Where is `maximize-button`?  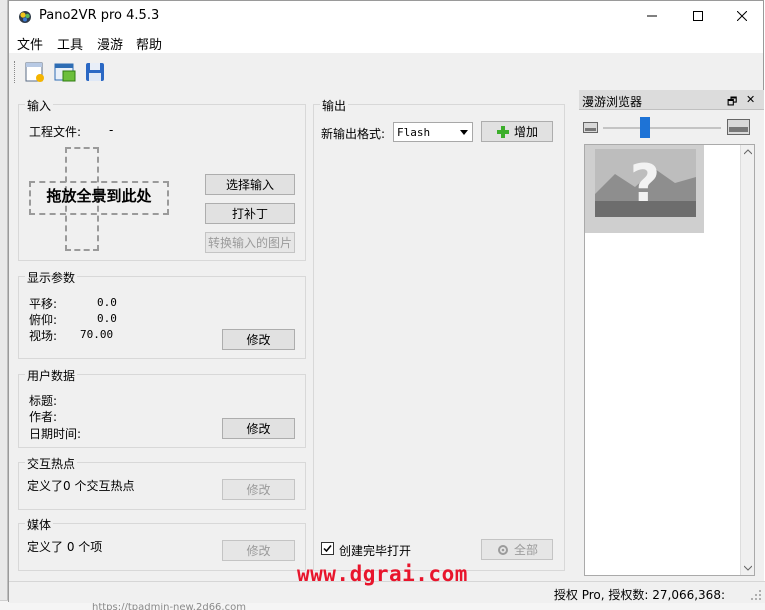
maximize-button is located at coordinates (698, 16).